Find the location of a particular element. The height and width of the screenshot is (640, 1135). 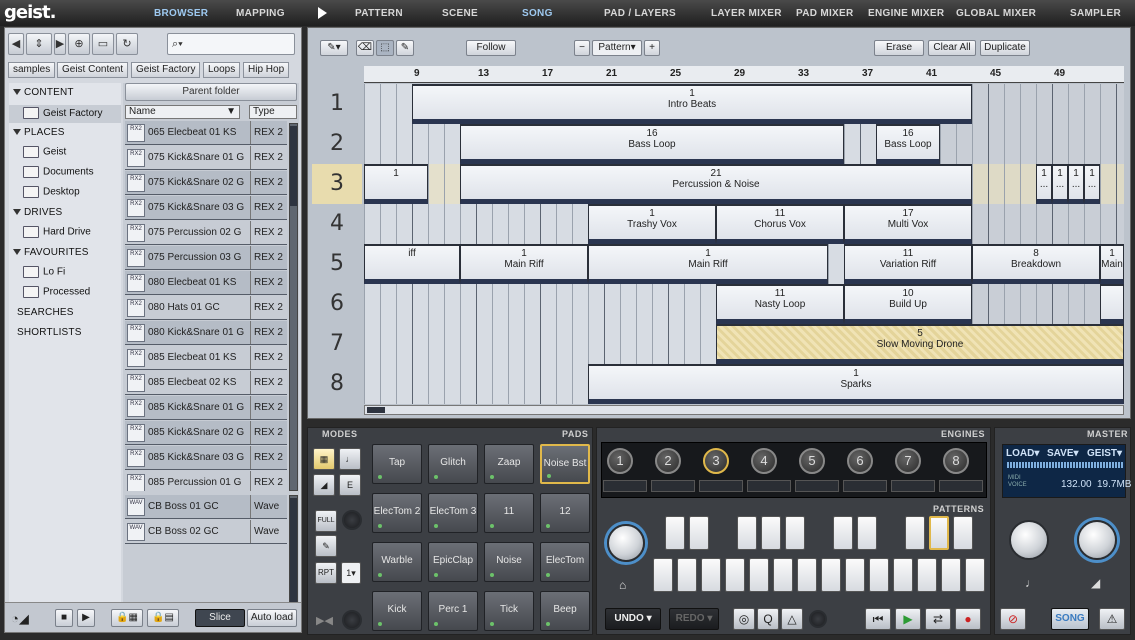

redo-button: REDO ▾ is located at coordinates (694, 619).